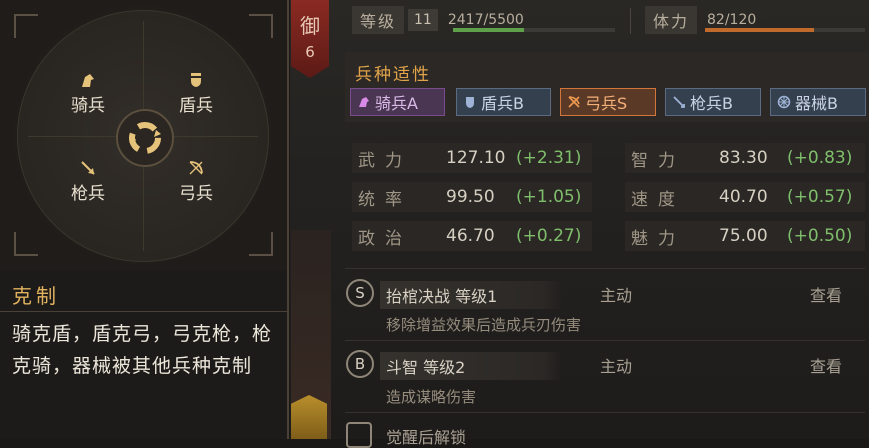 This screenshot has width=869, height=448. Describe the element at coordinates (385, 238) in the screenshot. I see `attr-name: 政治` at that location.